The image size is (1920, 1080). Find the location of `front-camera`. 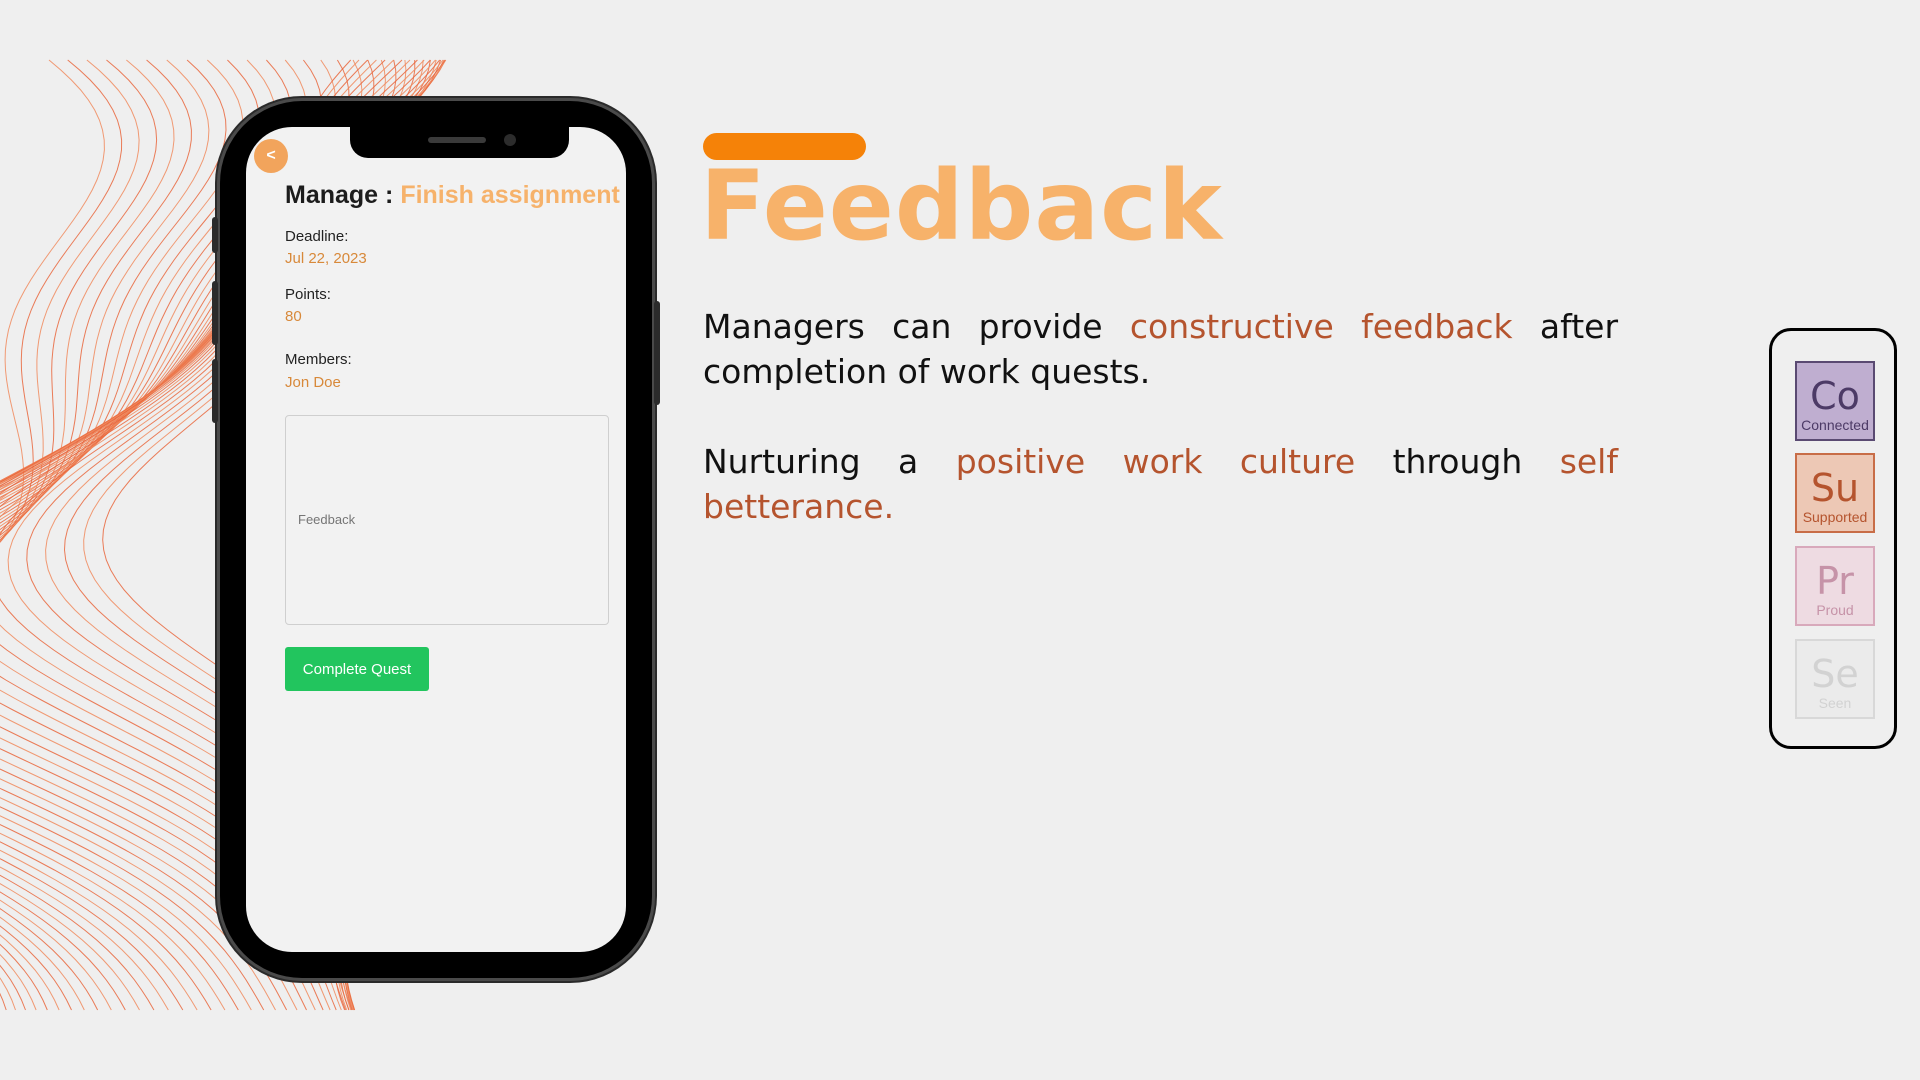

front-camera is located at coordinates (510, 140).